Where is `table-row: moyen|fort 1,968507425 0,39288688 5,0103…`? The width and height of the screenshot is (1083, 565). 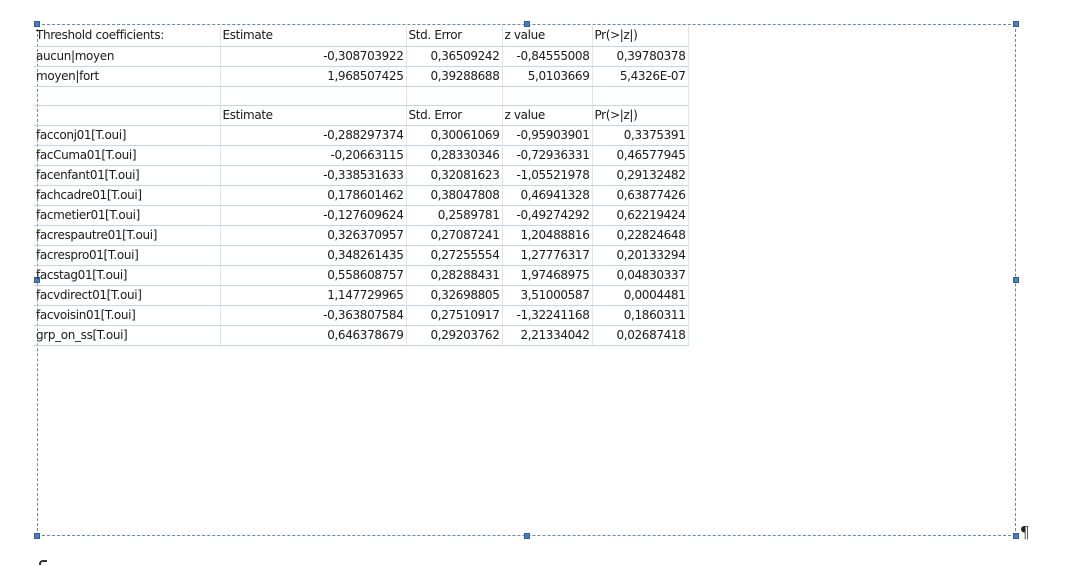 table-row: moyen|fort 1,968507425 0,39288688 5,0103… is located at coordinates (361, 76).